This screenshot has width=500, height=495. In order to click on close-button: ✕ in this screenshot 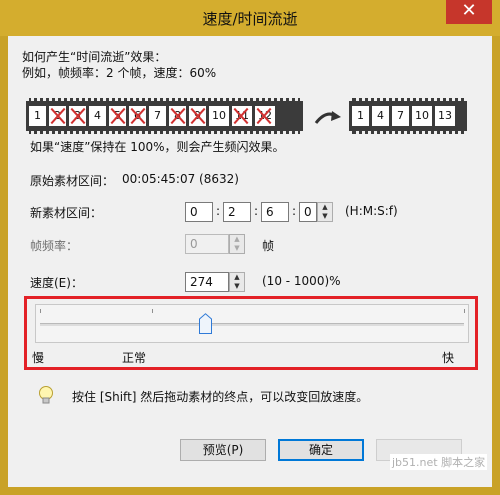, I will do `click(469, 12)`.